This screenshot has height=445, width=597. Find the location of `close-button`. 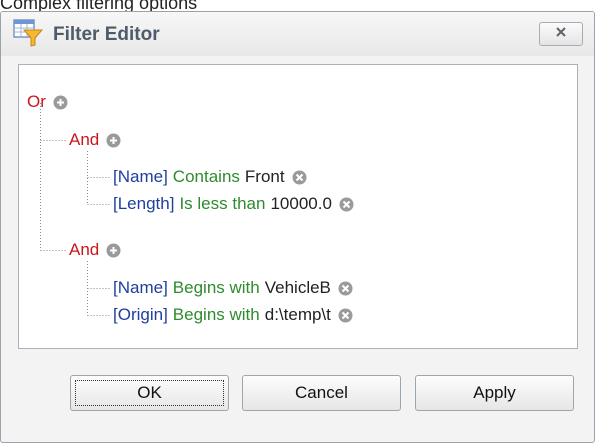

close-button is located at coordinates (561, 34).